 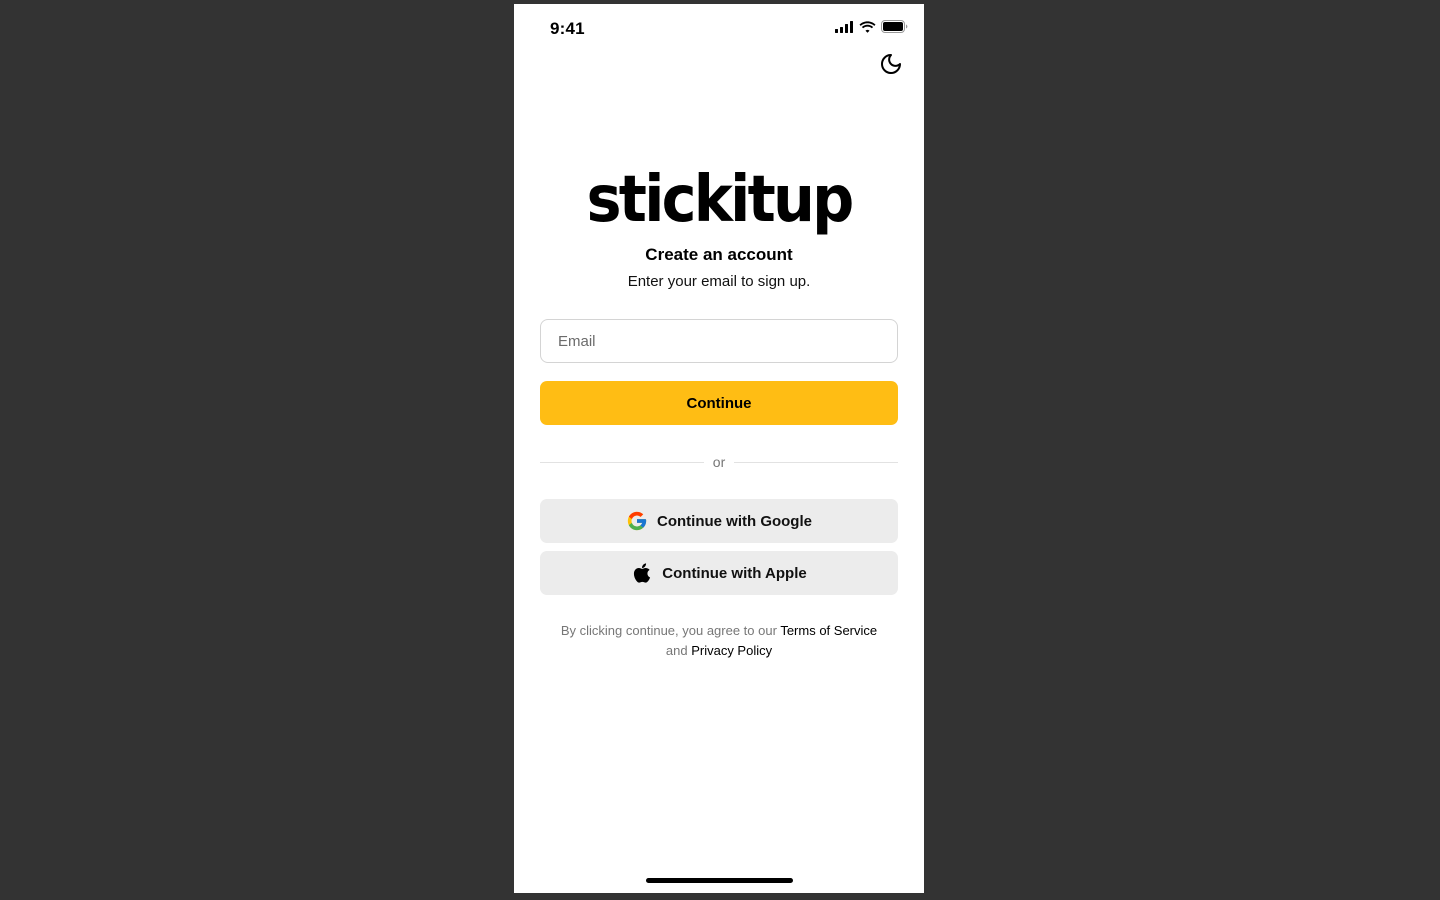 I want to click on privacy-policy-link: Privacy Policy, so click(x=731, y=650).